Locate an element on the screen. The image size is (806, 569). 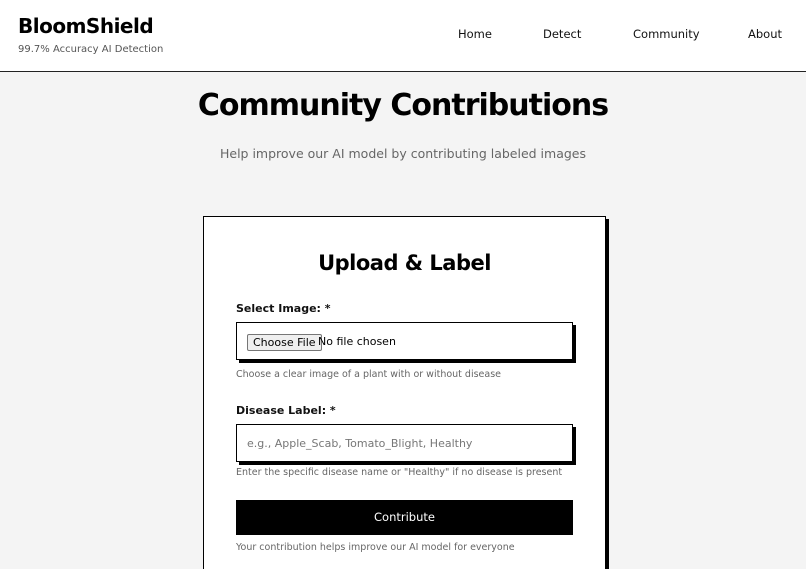
nav-about: About is located at coordinates (765, 34).